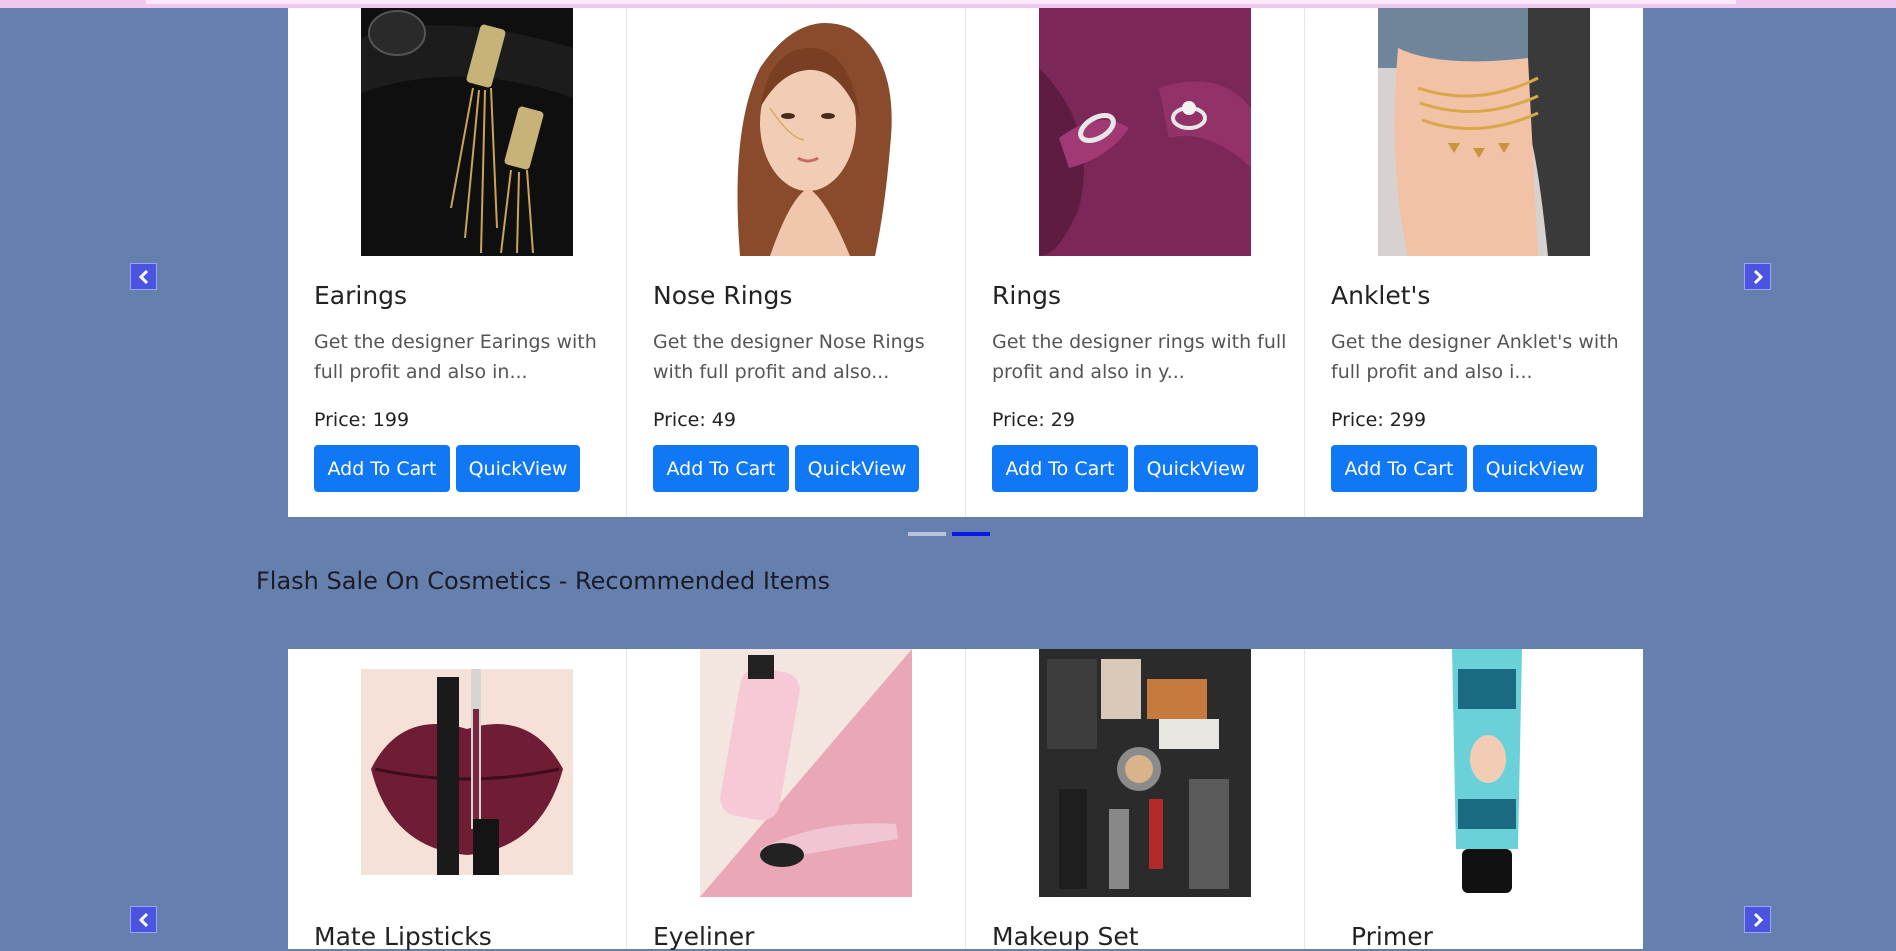  What do you see at coordinates (806, 773) in the screenshot?
I see `eyeliner-image` at bounding box center [806, 773].